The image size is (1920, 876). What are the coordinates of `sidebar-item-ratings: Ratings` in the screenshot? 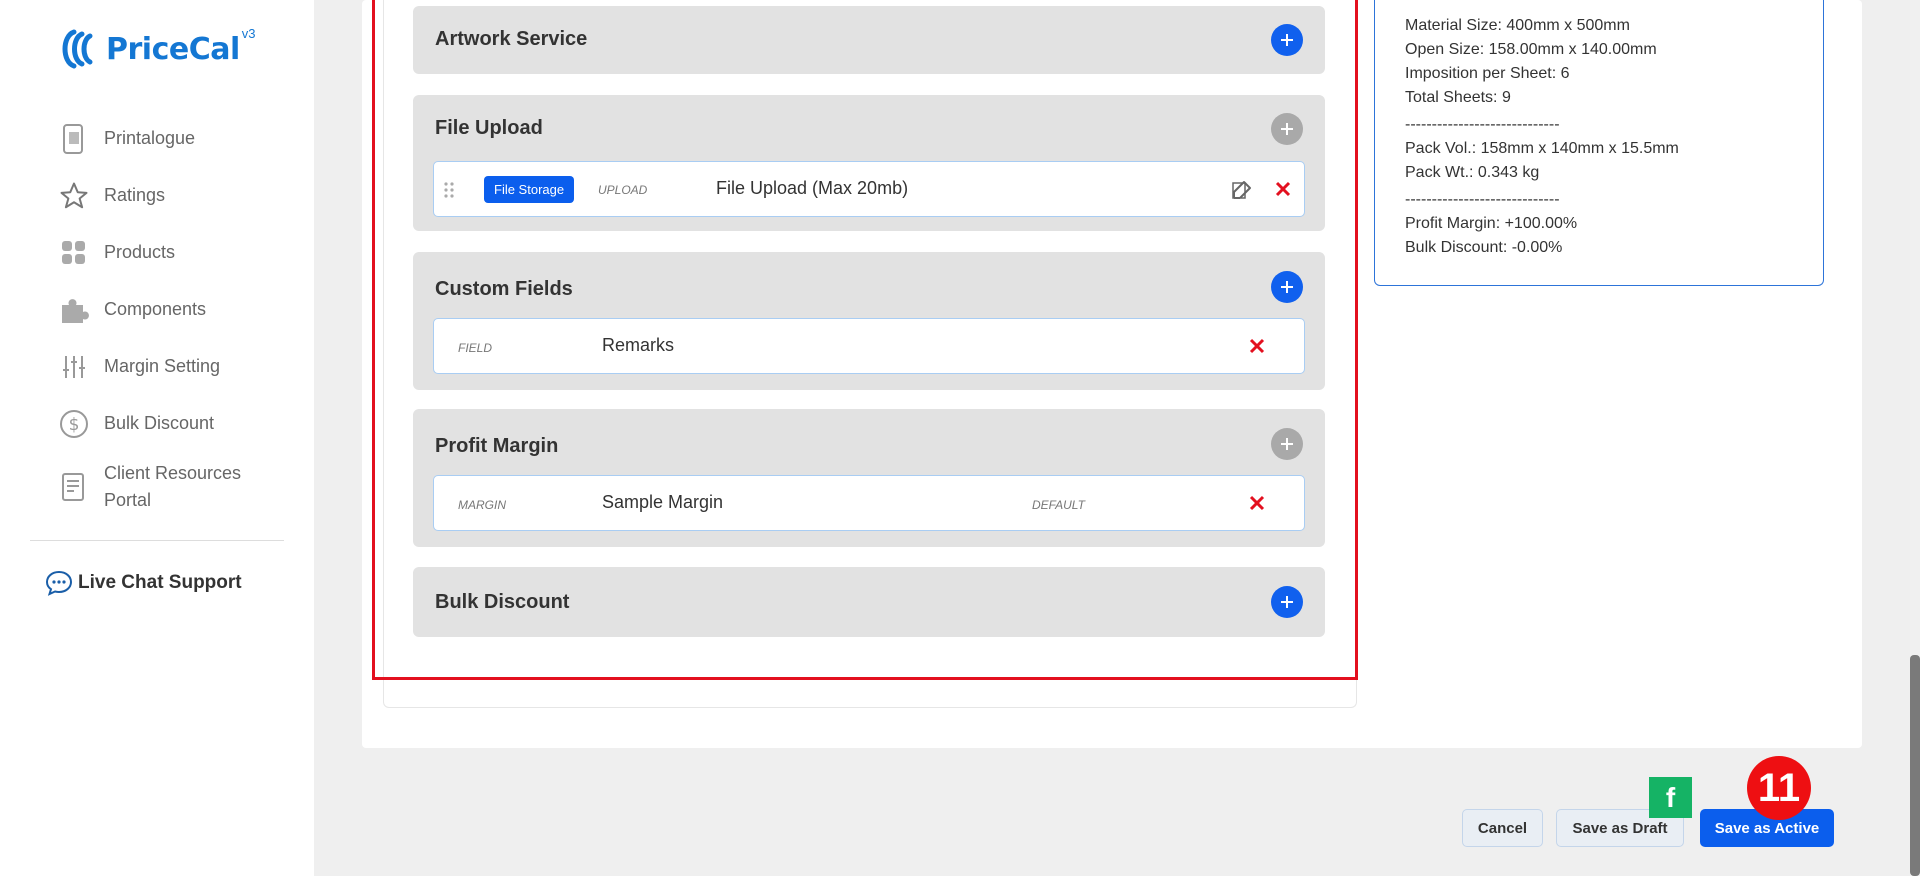 It's located at (173, 195).